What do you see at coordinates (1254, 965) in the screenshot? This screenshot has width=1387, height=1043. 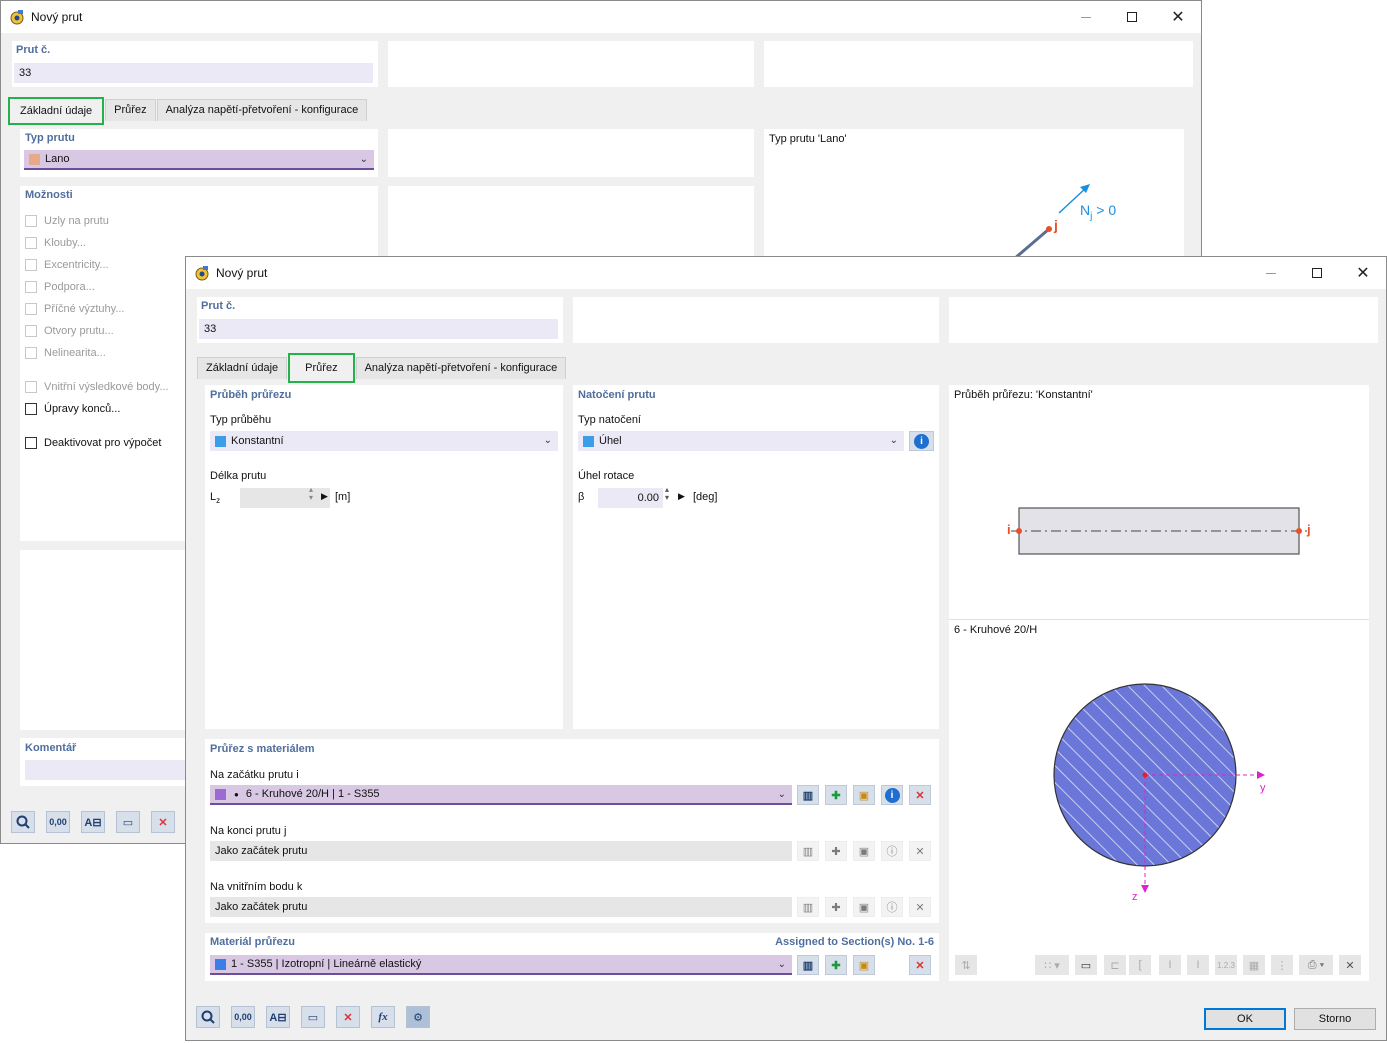 I see `preview-grid-icon: ▦` at bounding box center [1254, 965].